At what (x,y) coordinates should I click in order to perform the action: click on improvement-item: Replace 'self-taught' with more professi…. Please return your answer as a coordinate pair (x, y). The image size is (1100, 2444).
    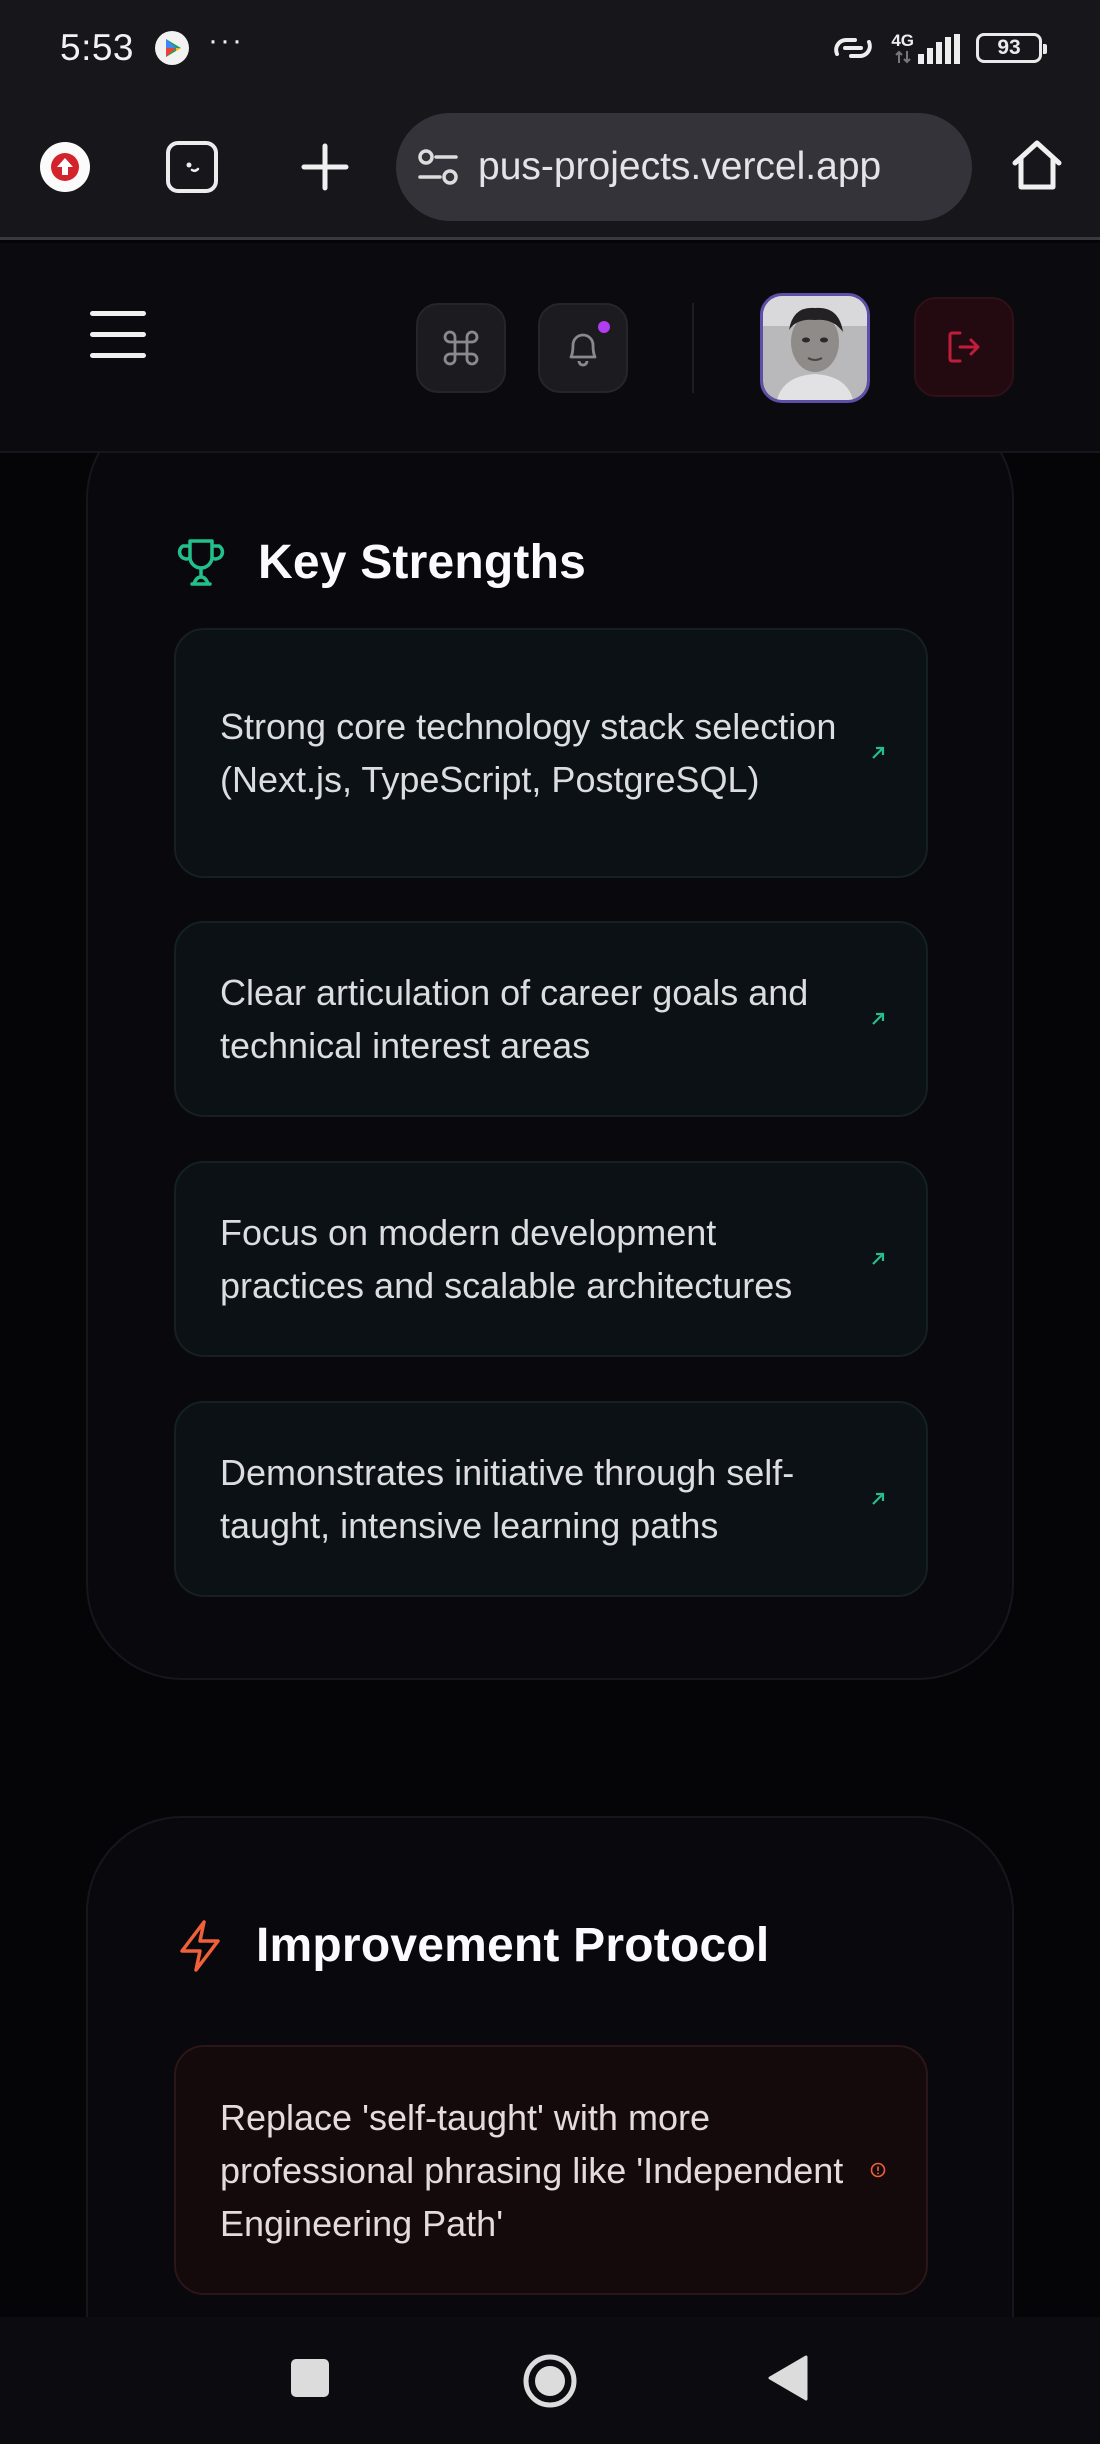
    Looking at the image, I should click on (551, 2170).